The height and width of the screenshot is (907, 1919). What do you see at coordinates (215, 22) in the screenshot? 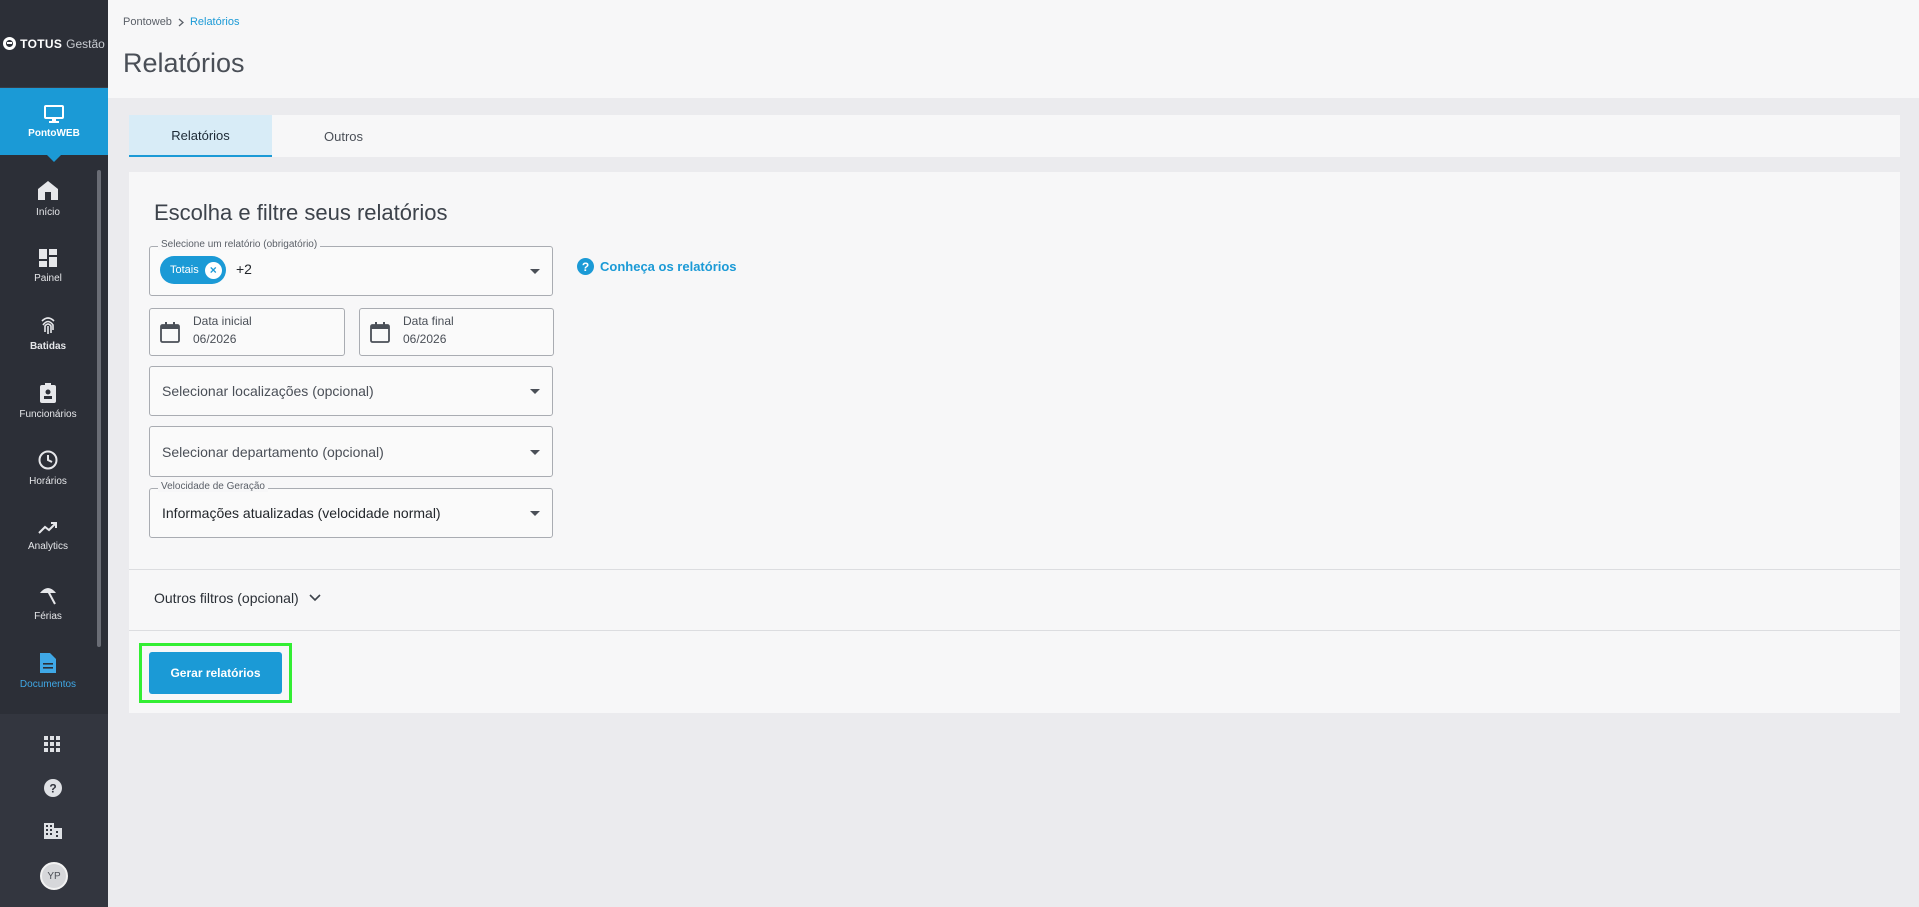
I see `breadcrumb-current: Relatórios` at bounding box center [215, 22].